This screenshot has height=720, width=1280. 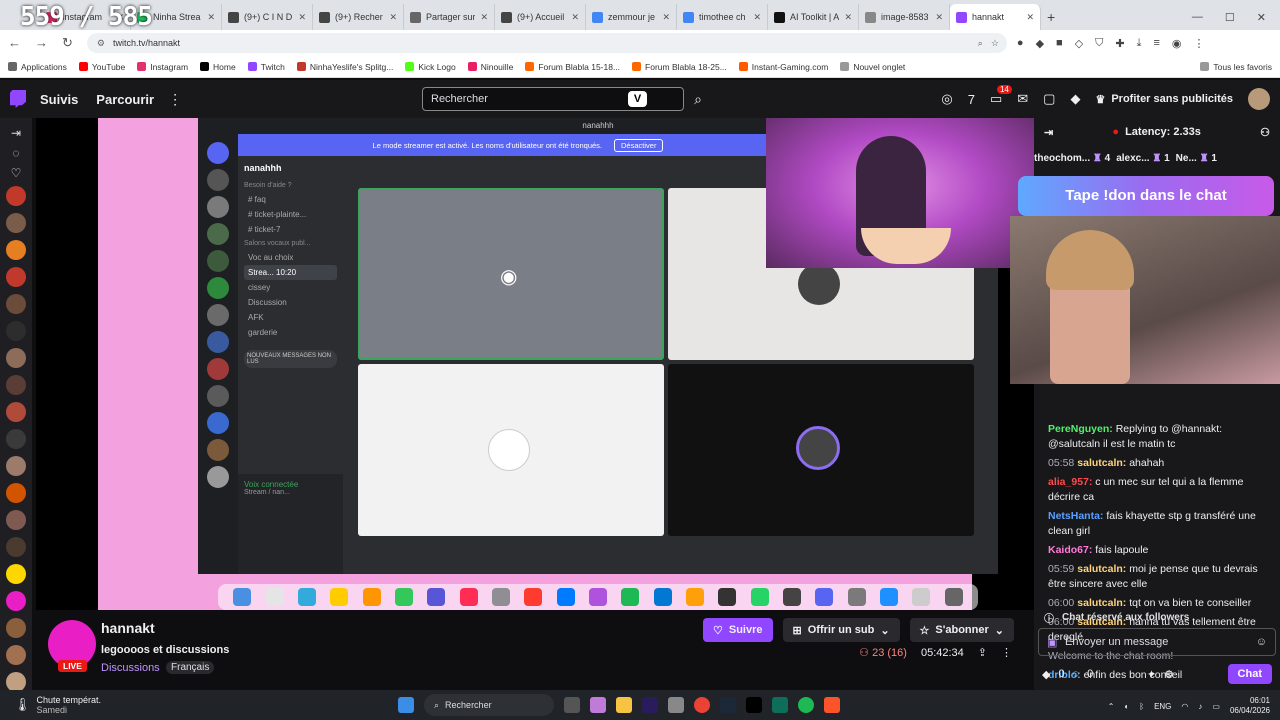 I want to click on back-icon: ←, so click(x=14, y=43).